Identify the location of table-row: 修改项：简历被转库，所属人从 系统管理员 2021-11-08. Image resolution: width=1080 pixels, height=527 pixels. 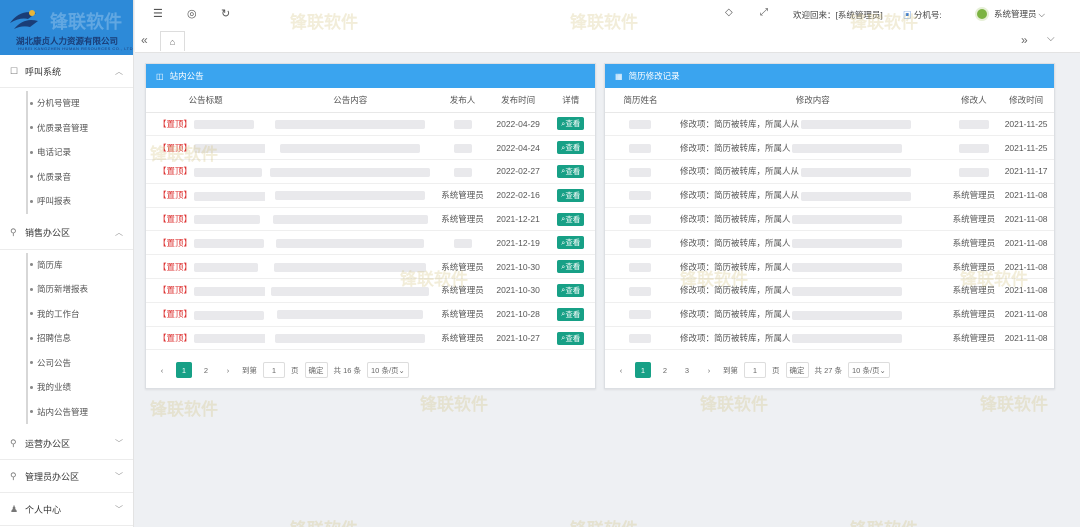
(829, 195).